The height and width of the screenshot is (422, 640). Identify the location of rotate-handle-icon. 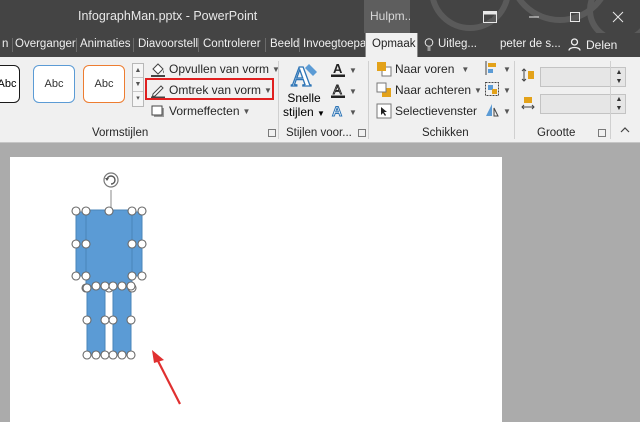
(111, 180).